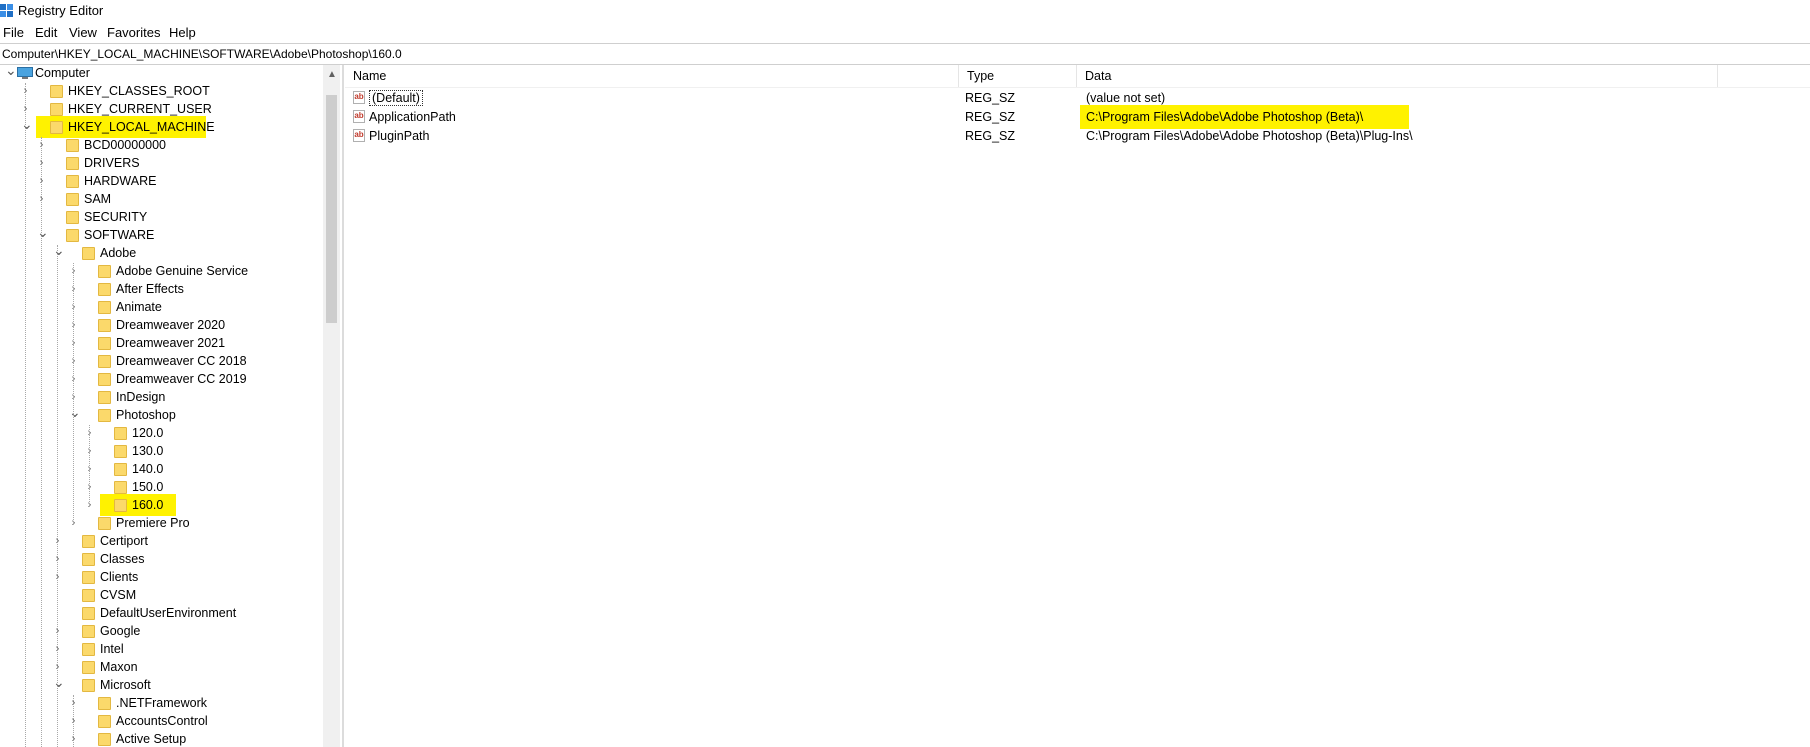  I want to click on tree-node-label: Computer, so click(62, 73).